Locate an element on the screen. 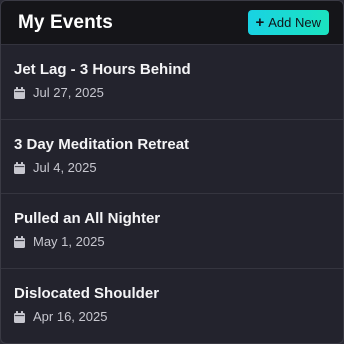 This screenshot has height=344, width=344. event-date-row: Apr 16, 2025 is located at coordinates (171, 317).